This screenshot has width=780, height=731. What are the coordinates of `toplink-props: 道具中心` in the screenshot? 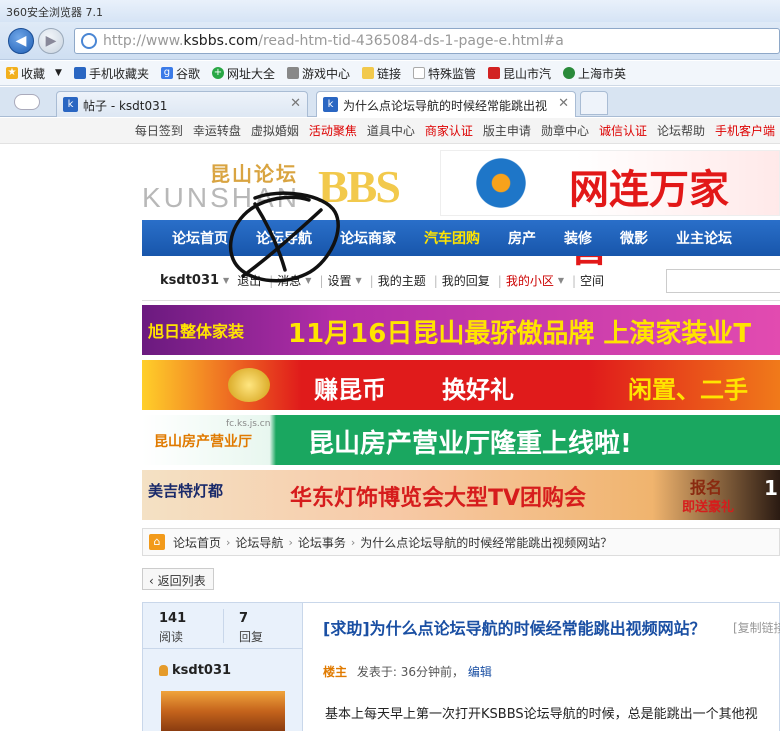 It's located at (391, 130).